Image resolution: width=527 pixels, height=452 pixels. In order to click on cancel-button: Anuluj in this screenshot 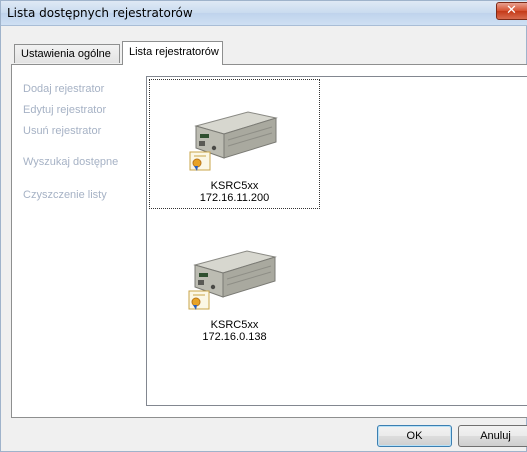, I will do `click(492, 436)`.